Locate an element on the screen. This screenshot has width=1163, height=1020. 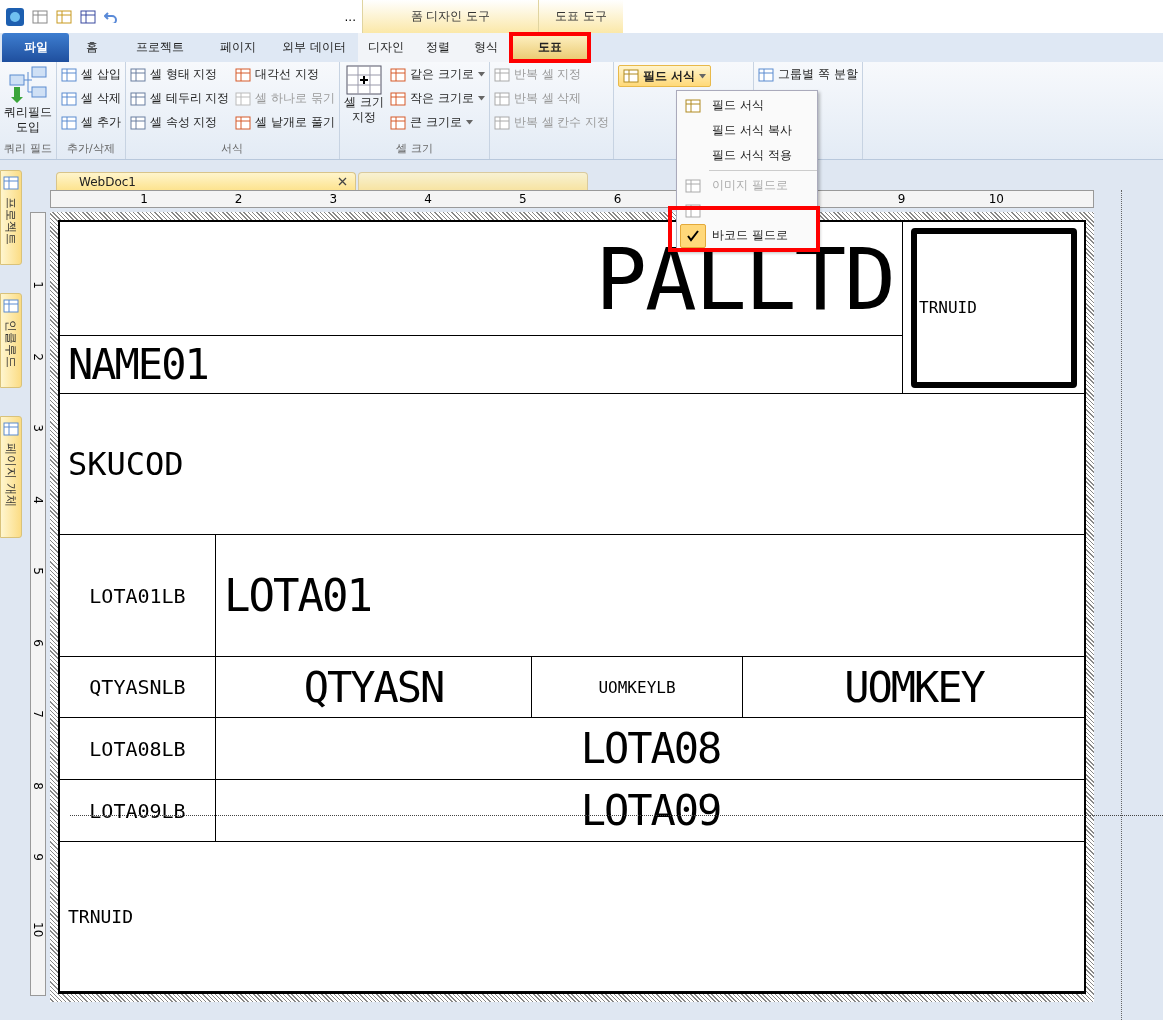
barcode-frame: TRNUID is located at coordinates (994, 307).